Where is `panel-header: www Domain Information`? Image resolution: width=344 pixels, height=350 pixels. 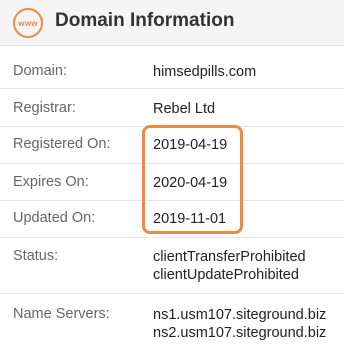 panel-header: www Domain Information is located at coordinates (172, 23).